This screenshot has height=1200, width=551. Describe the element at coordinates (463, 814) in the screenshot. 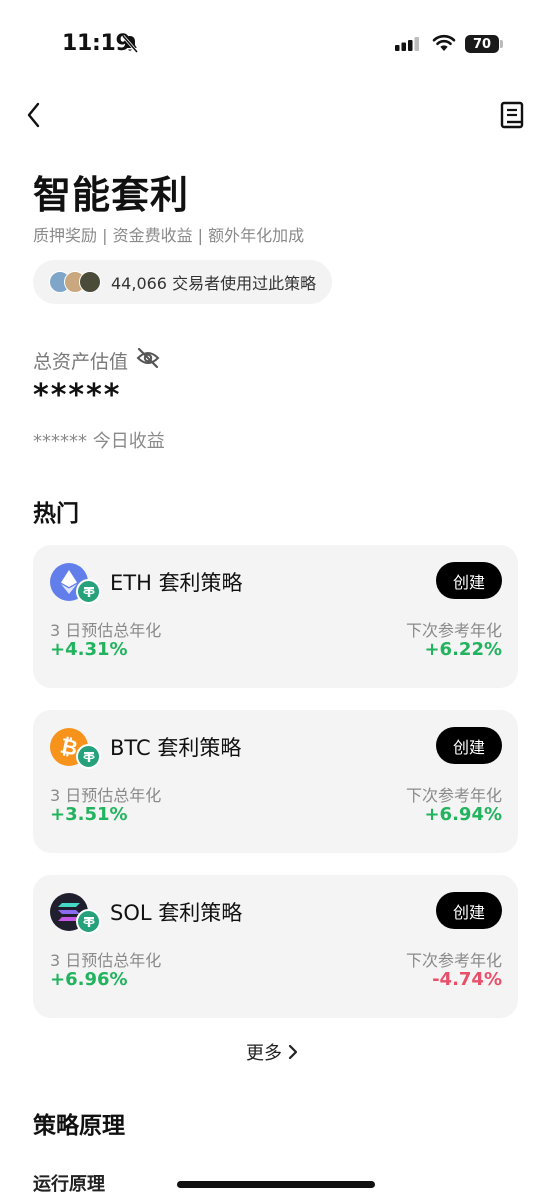

I see `next-ref-annual-value: +6.94%` at that location.